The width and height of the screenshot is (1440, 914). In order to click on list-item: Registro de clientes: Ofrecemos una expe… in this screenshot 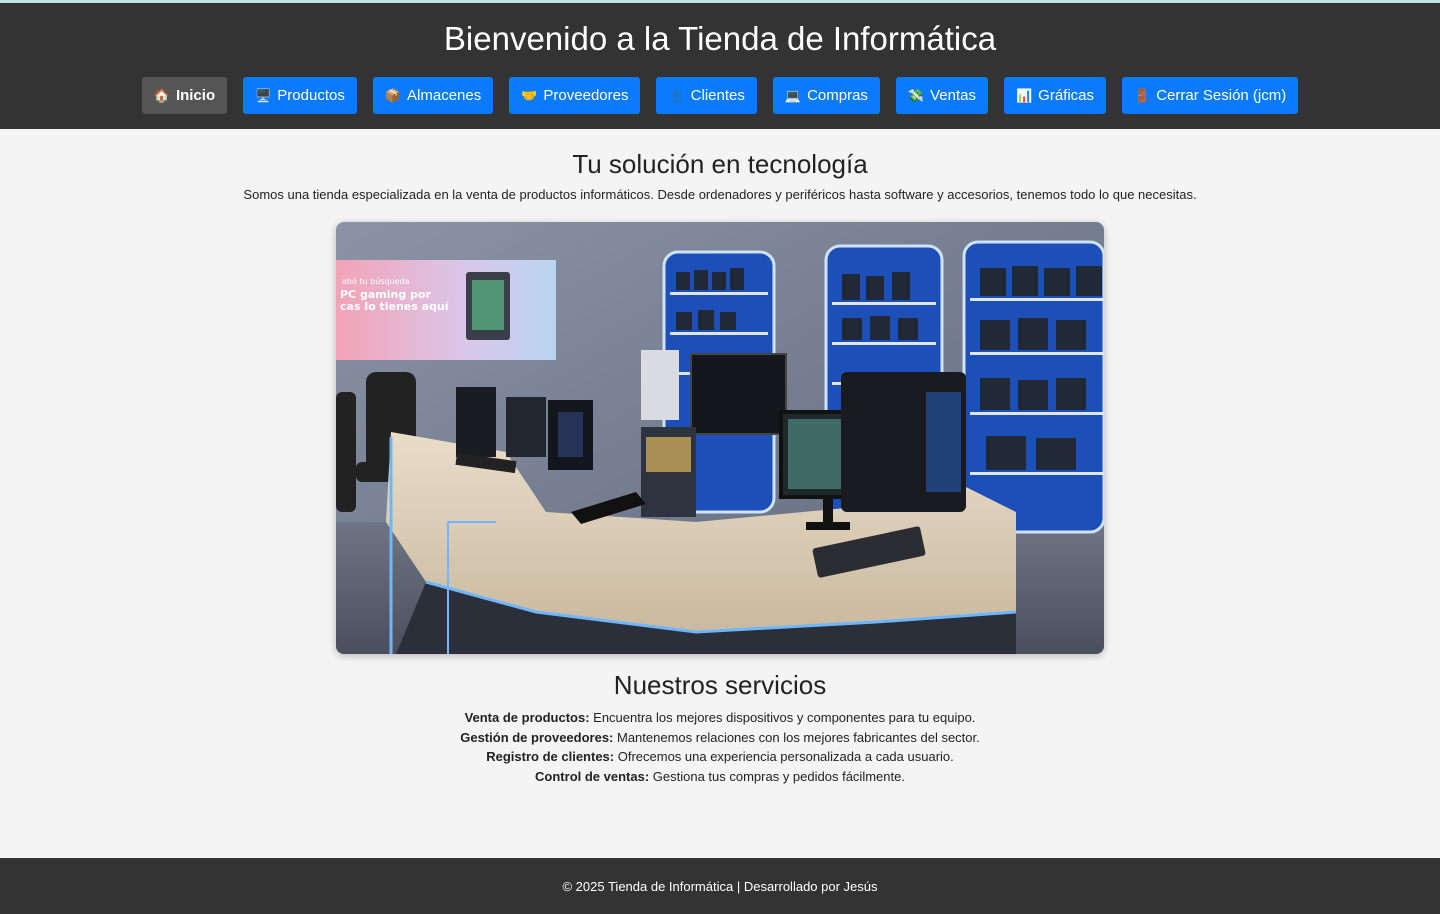, I will do `click(720, 757)`.